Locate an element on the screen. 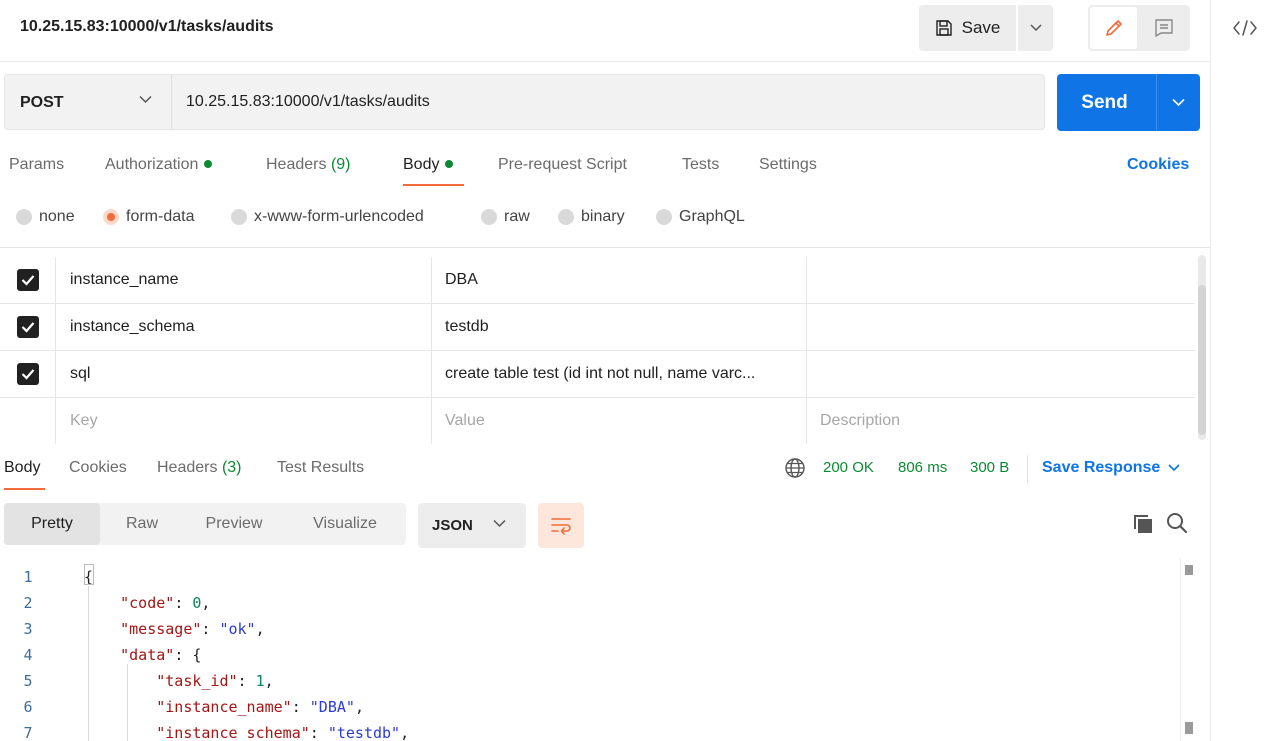 Image resolution: width=1280 pixels, height=741 pixels. save-options-button is located at coordinates (1035, 28).